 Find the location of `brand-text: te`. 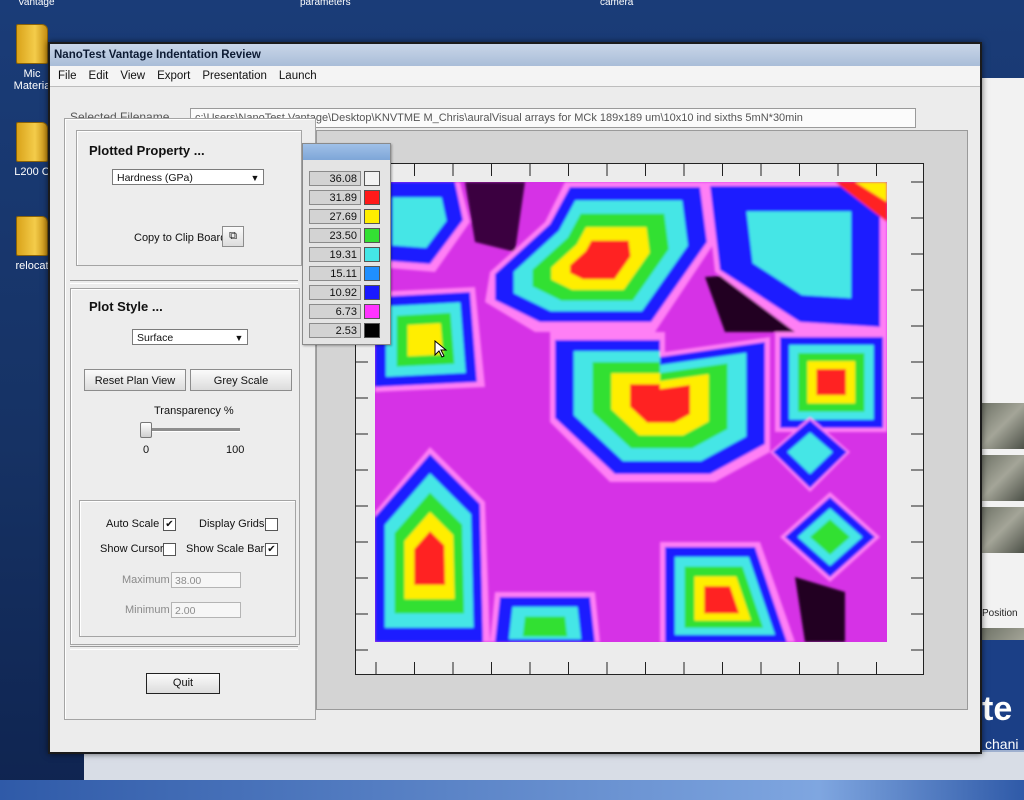

brand-text: te is located at coordinates (997, 709).